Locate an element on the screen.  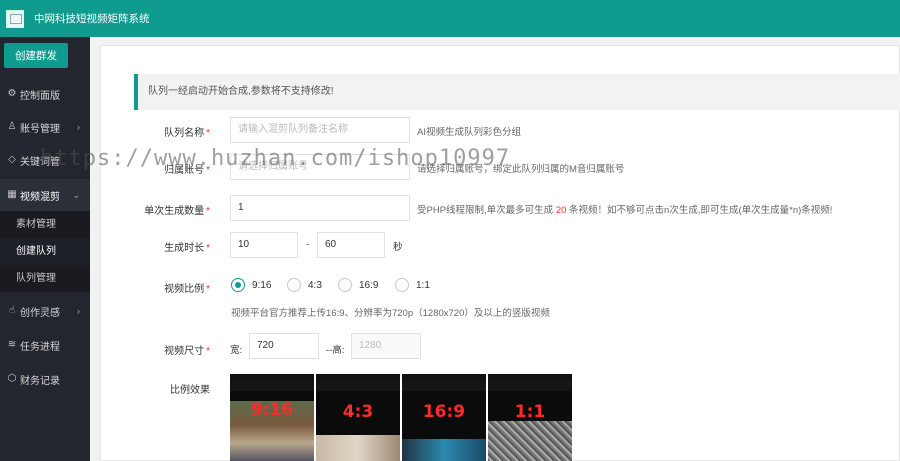
ratio-text: 4:3 is located at coordinates (358, 412).